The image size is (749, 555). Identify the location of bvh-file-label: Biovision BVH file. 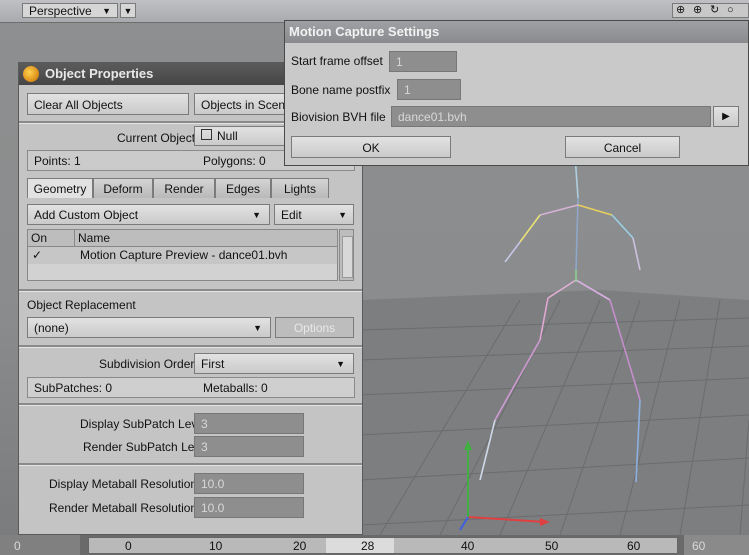
(338, 117).